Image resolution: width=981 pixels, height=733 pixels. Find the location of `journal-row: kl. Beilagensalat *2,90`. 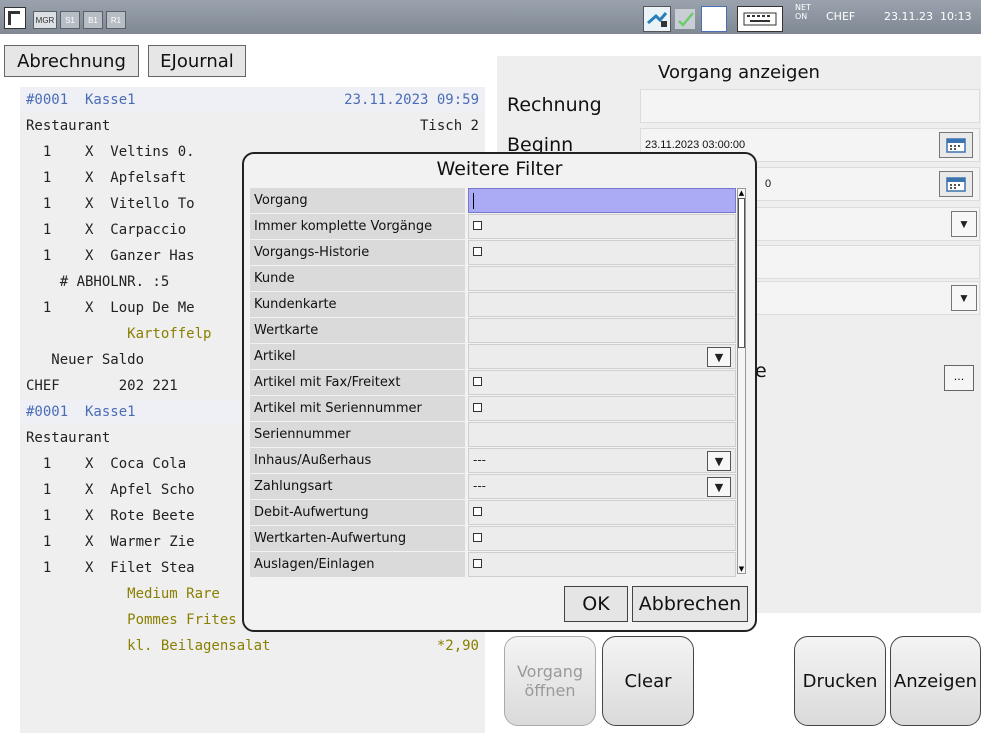

journal-row: kl. Beilagensalat *2,90 is located at coordinates (252, 646).